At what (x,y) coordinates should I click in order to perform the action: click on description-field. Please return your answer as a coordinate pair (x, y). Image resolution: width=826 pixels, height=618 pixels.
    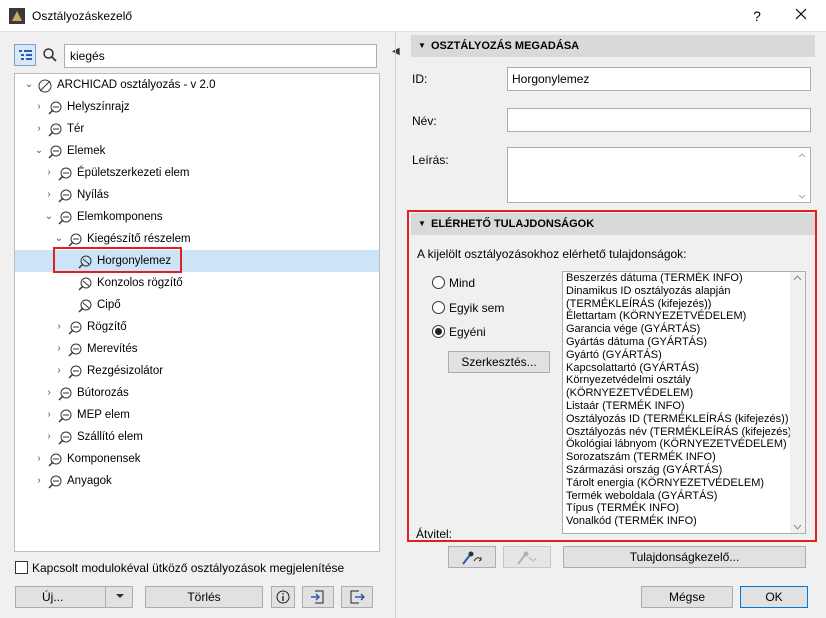
    Looking at the image, I should click on (659, 175).